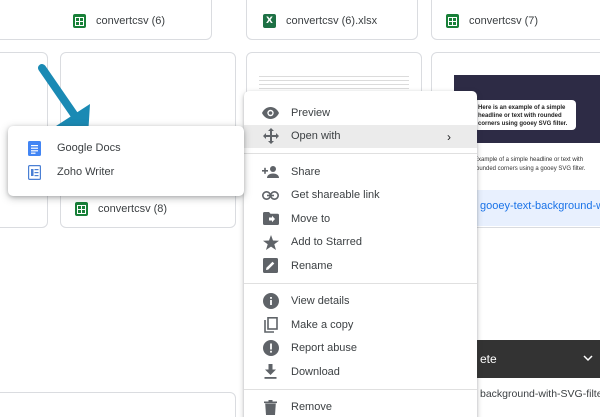  What do you see at coordinates (270, 242) in the screenshot?
I see `star-icon` at bounding box center [270, 242].